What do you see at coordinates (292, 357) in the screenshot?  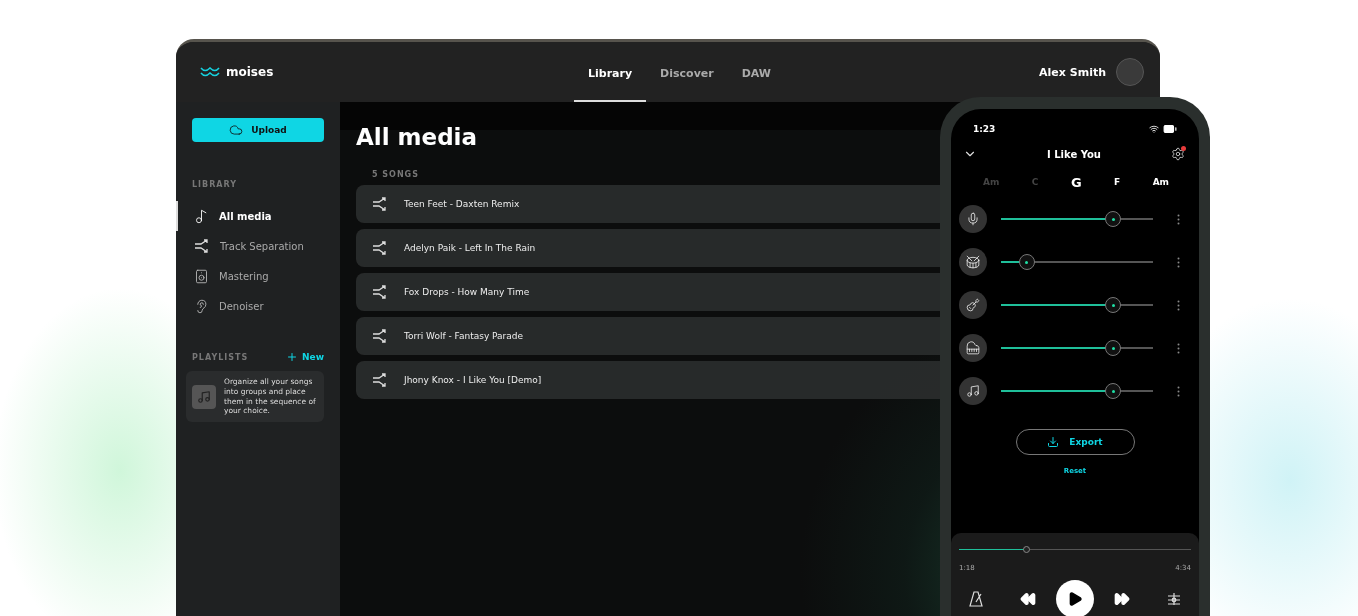 I see `plus-icon` at bounding box center [292, 357].